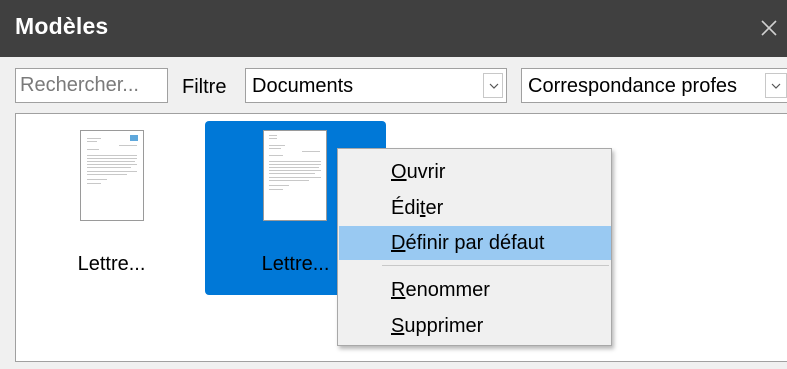 This screenshot has width=787, height=369. What do you see at coordinates (633, 86) in the screenshot?
I see `category-value: Correspondance profes` at bounding box center [633, 86].